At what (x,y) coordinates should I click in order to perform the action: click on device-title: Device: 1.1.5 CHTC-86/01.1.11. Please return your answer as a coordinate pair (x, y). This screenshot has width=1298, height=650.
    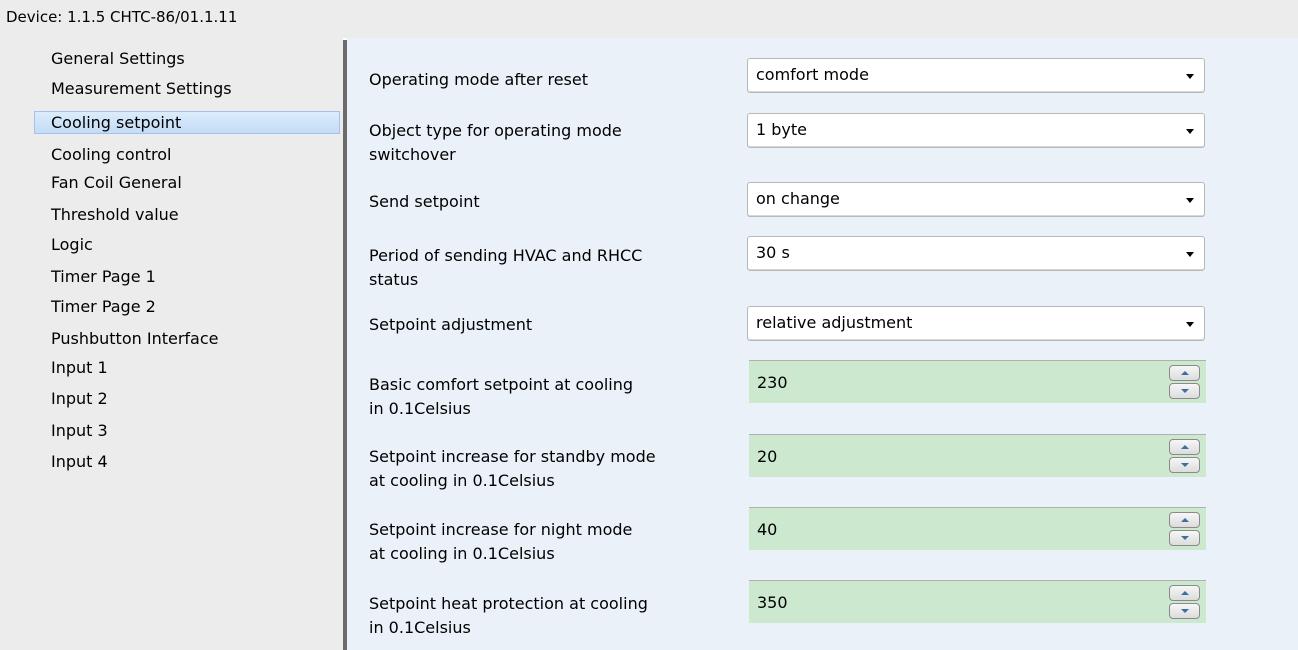
    Looking at the image, I should click on (122, 17).